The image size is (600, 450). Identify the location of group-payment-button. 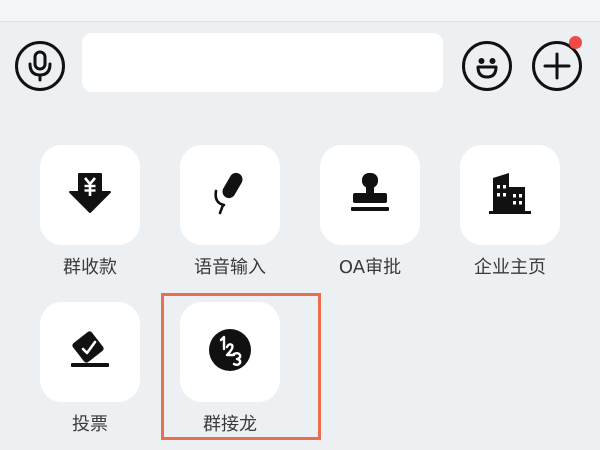
(90, 195).